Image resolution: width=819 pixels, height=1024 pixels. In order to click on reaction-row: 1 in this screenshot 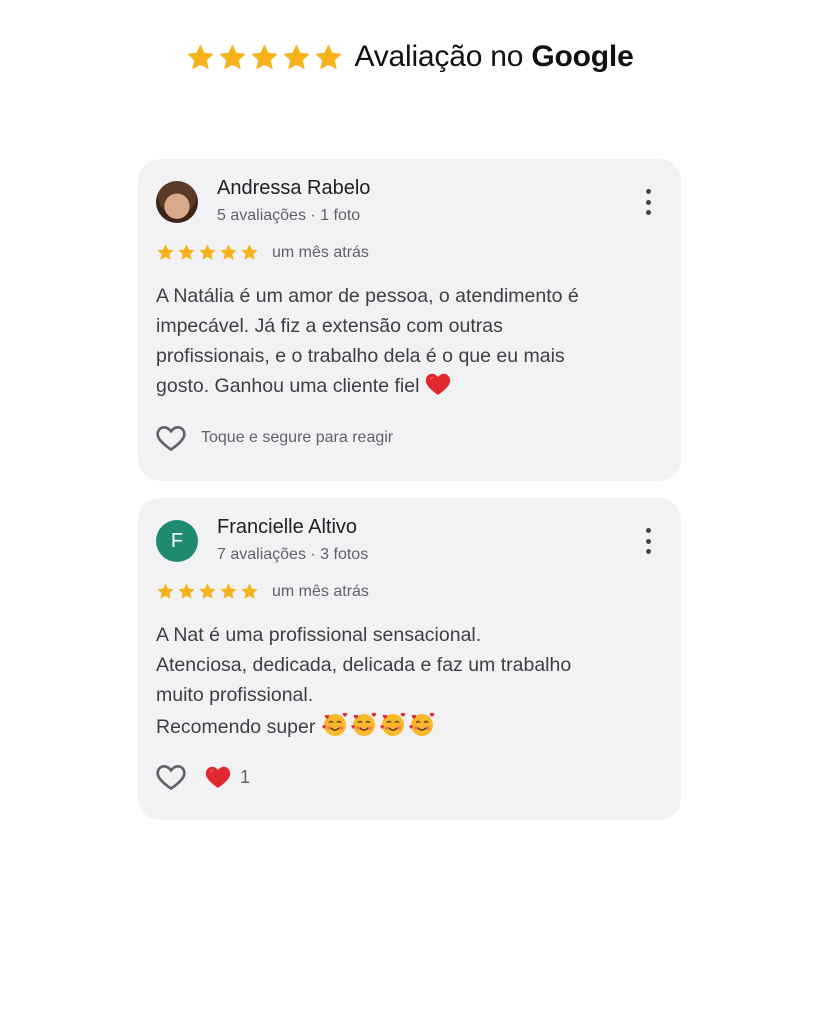, I will do `click(202, 777)`.